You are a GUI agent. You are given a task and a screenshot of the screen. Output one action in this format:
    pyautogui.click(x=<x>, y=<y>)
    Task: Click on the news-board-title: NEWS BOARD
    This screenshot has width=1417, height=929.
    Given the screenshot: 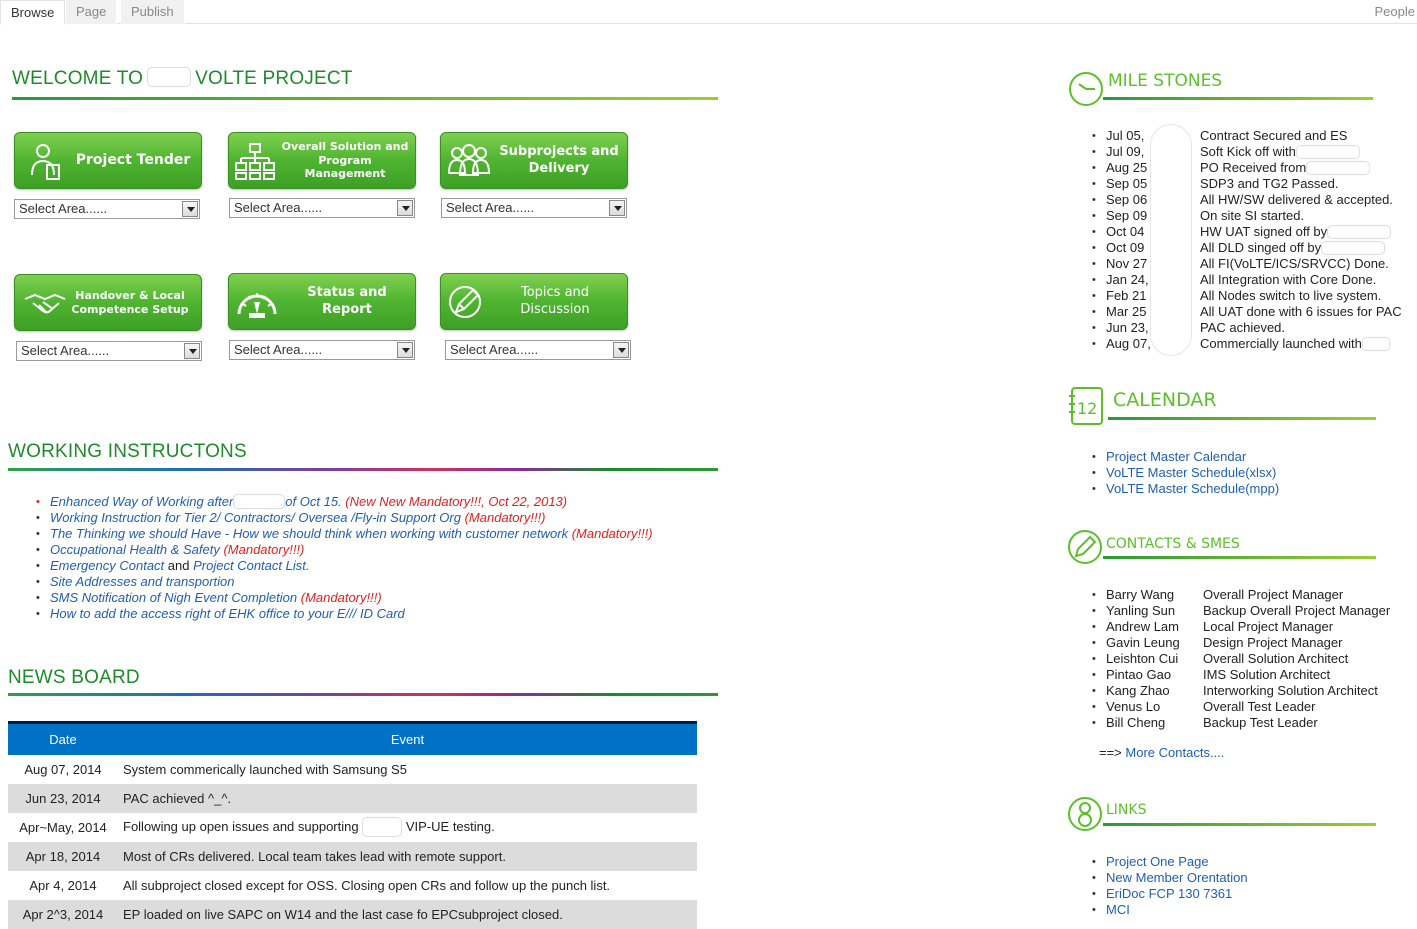 What is the action you would take?
    pyautogui.click(x=74, y=677)
    